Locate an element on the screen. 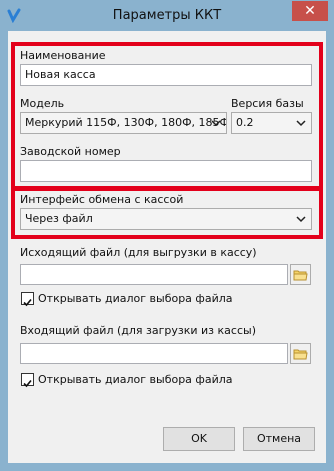 The height and width of the screenshot is (471, 334). interface-select: Через файл is located at coordinates (166, 219).